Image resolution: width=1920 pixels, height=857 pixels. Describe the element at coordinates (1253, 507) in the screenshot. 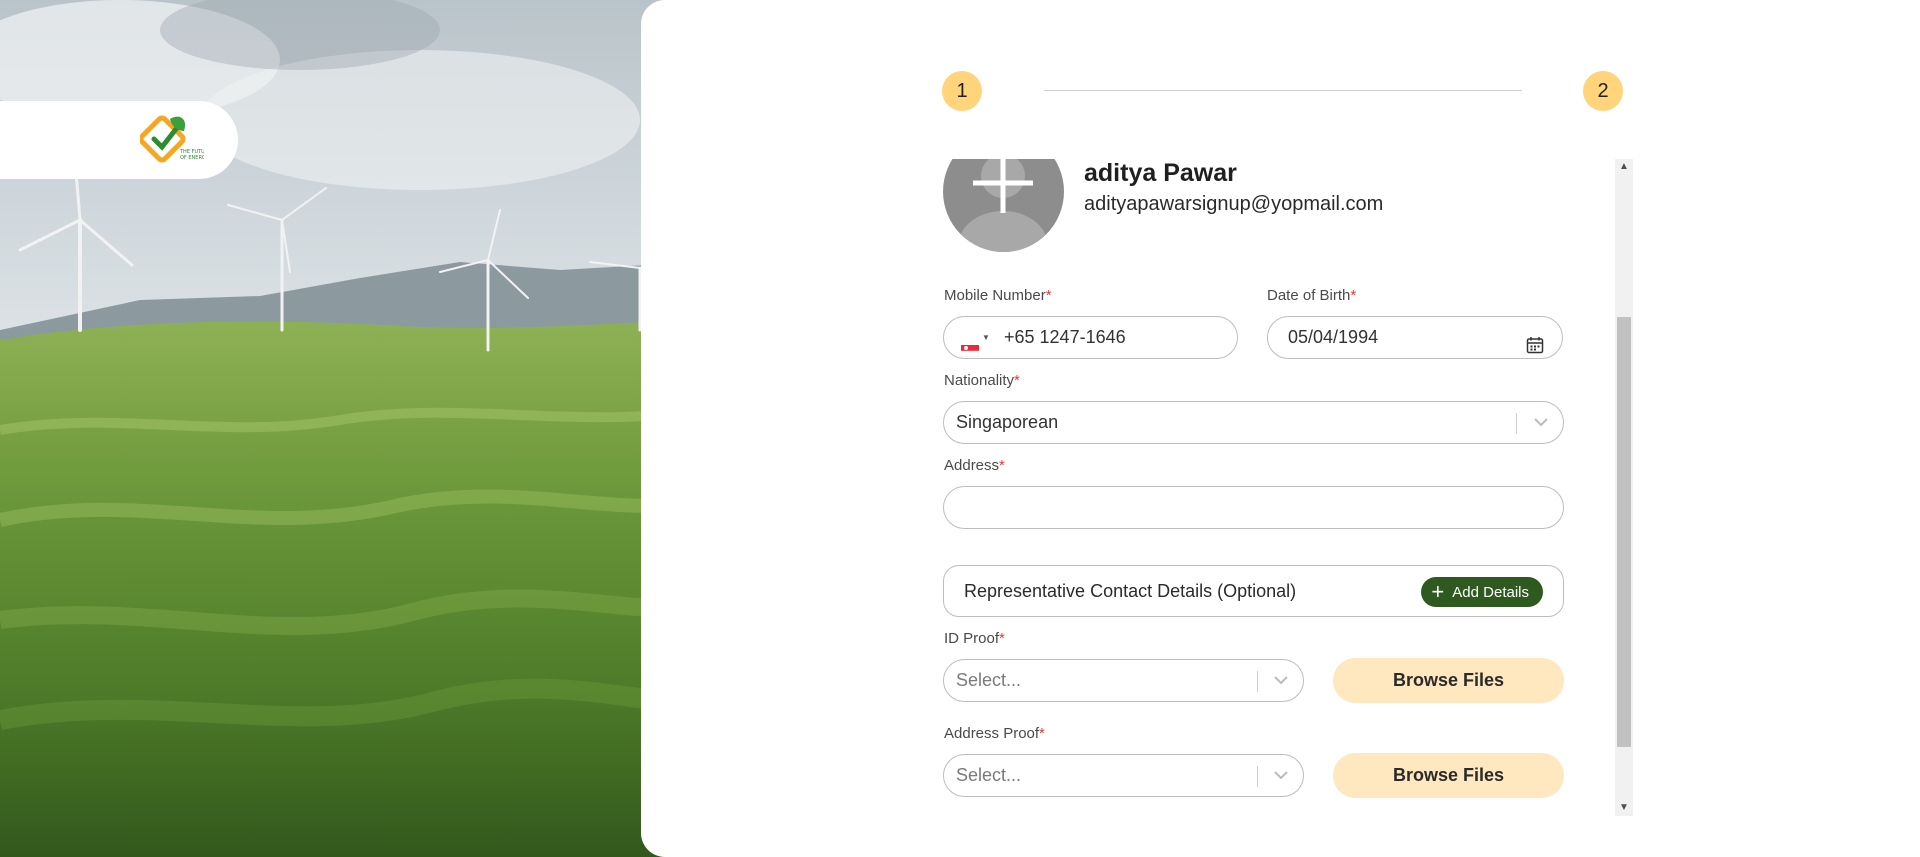

I see `address-input` at that location.